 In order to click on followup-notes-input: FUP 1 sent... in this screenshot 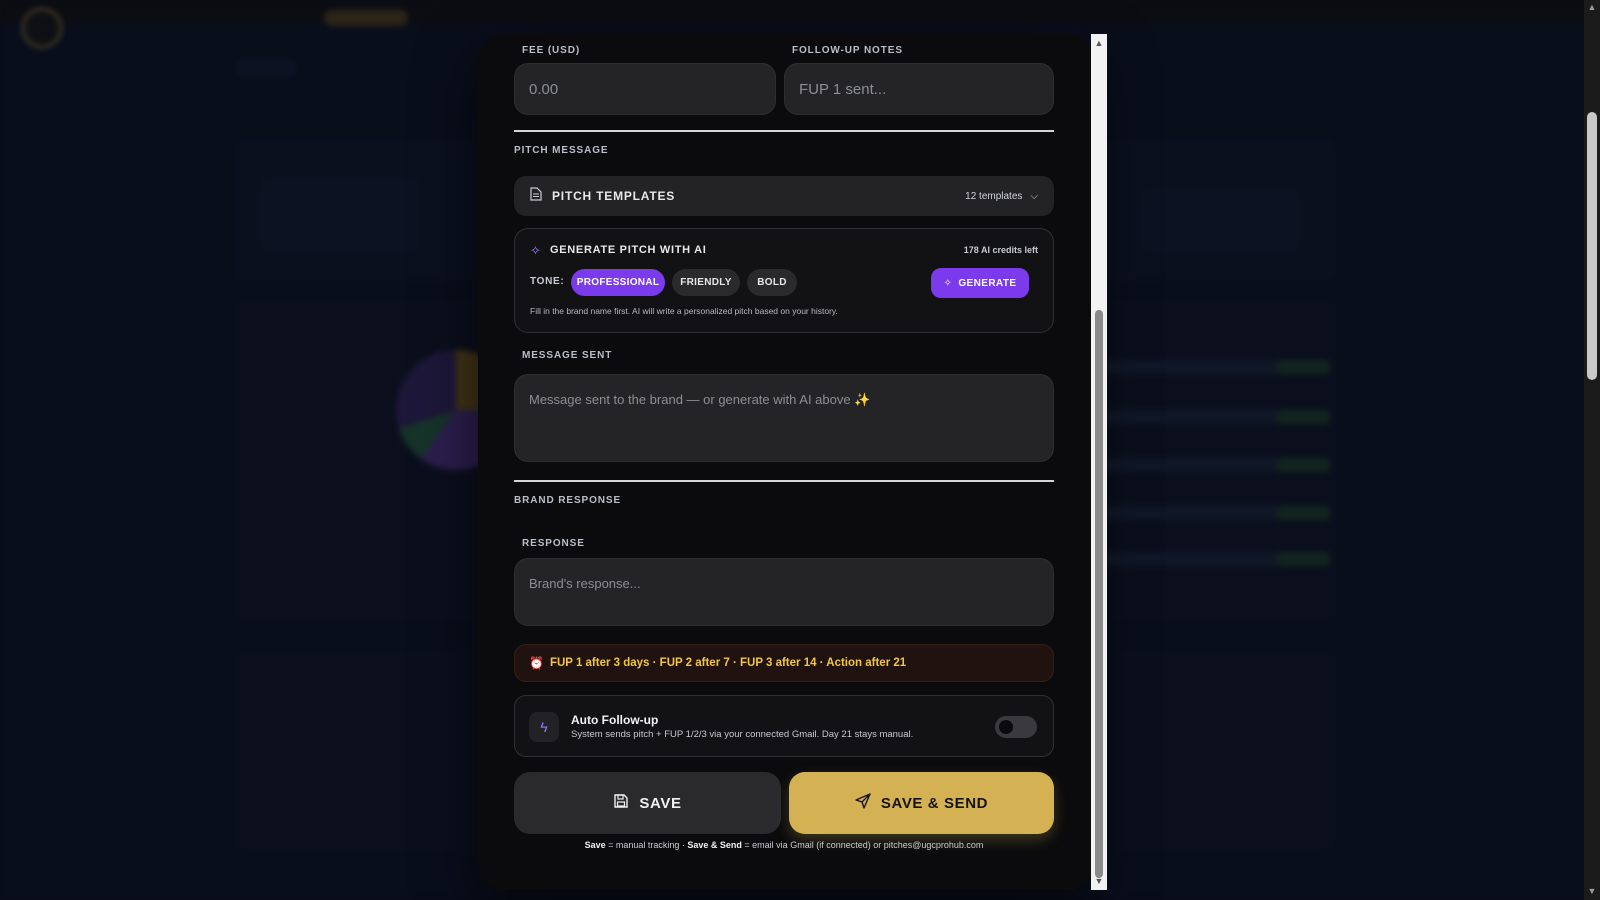, I will do `click(919, 89)`.